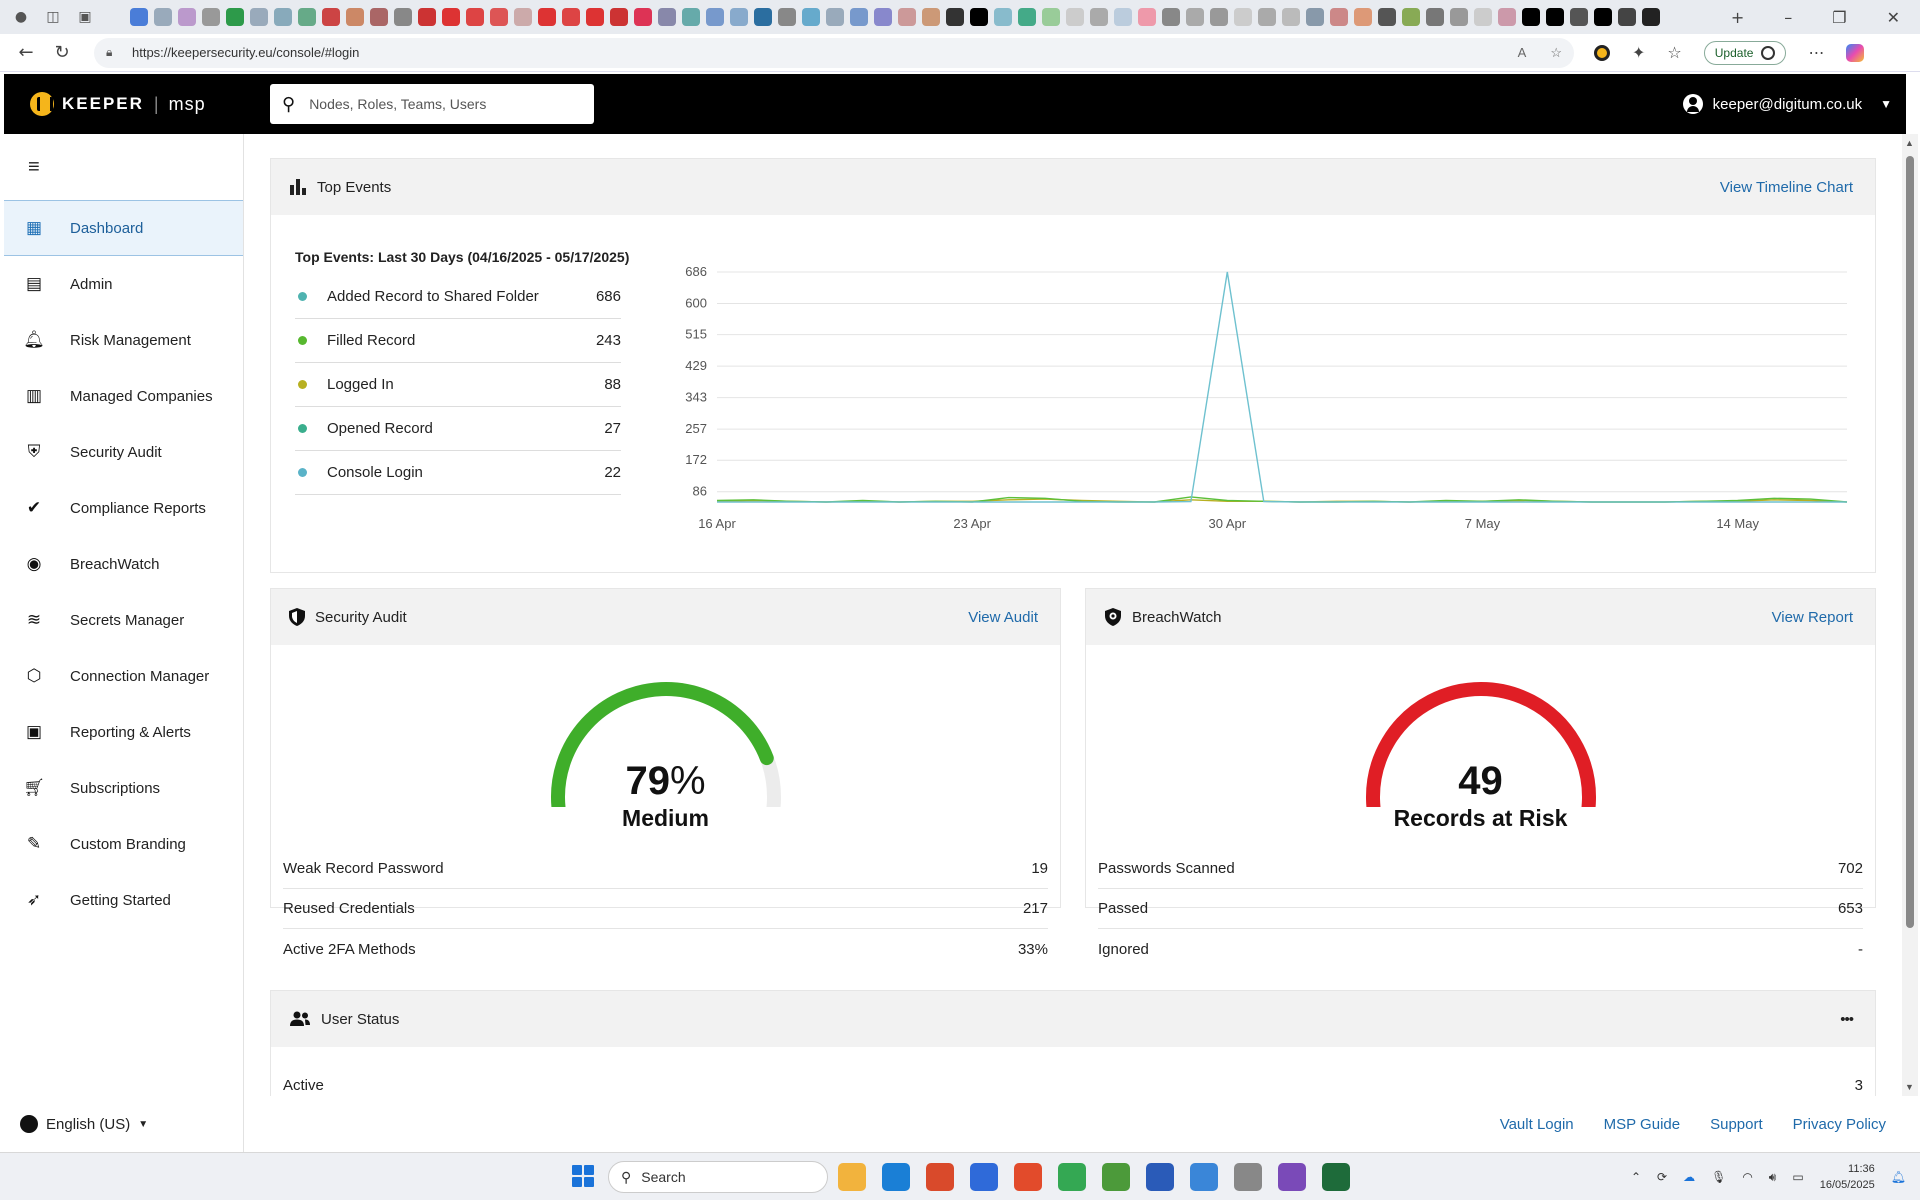  I want to click on sidebar-item-getting-started: ➶ Getting Started, so click(123, 900).